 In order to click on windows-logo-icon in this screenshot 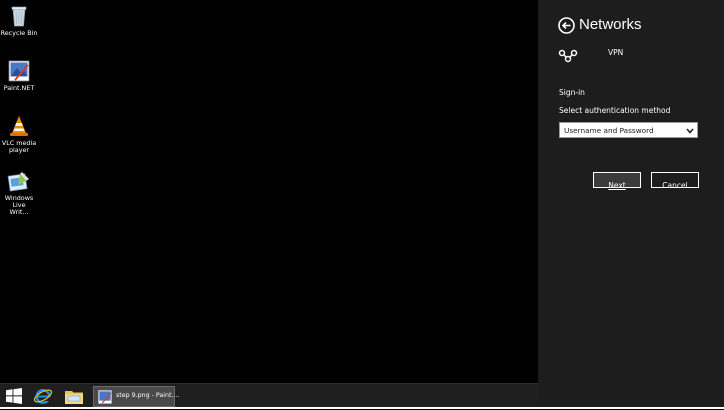, I will do `click(14, 396)`.